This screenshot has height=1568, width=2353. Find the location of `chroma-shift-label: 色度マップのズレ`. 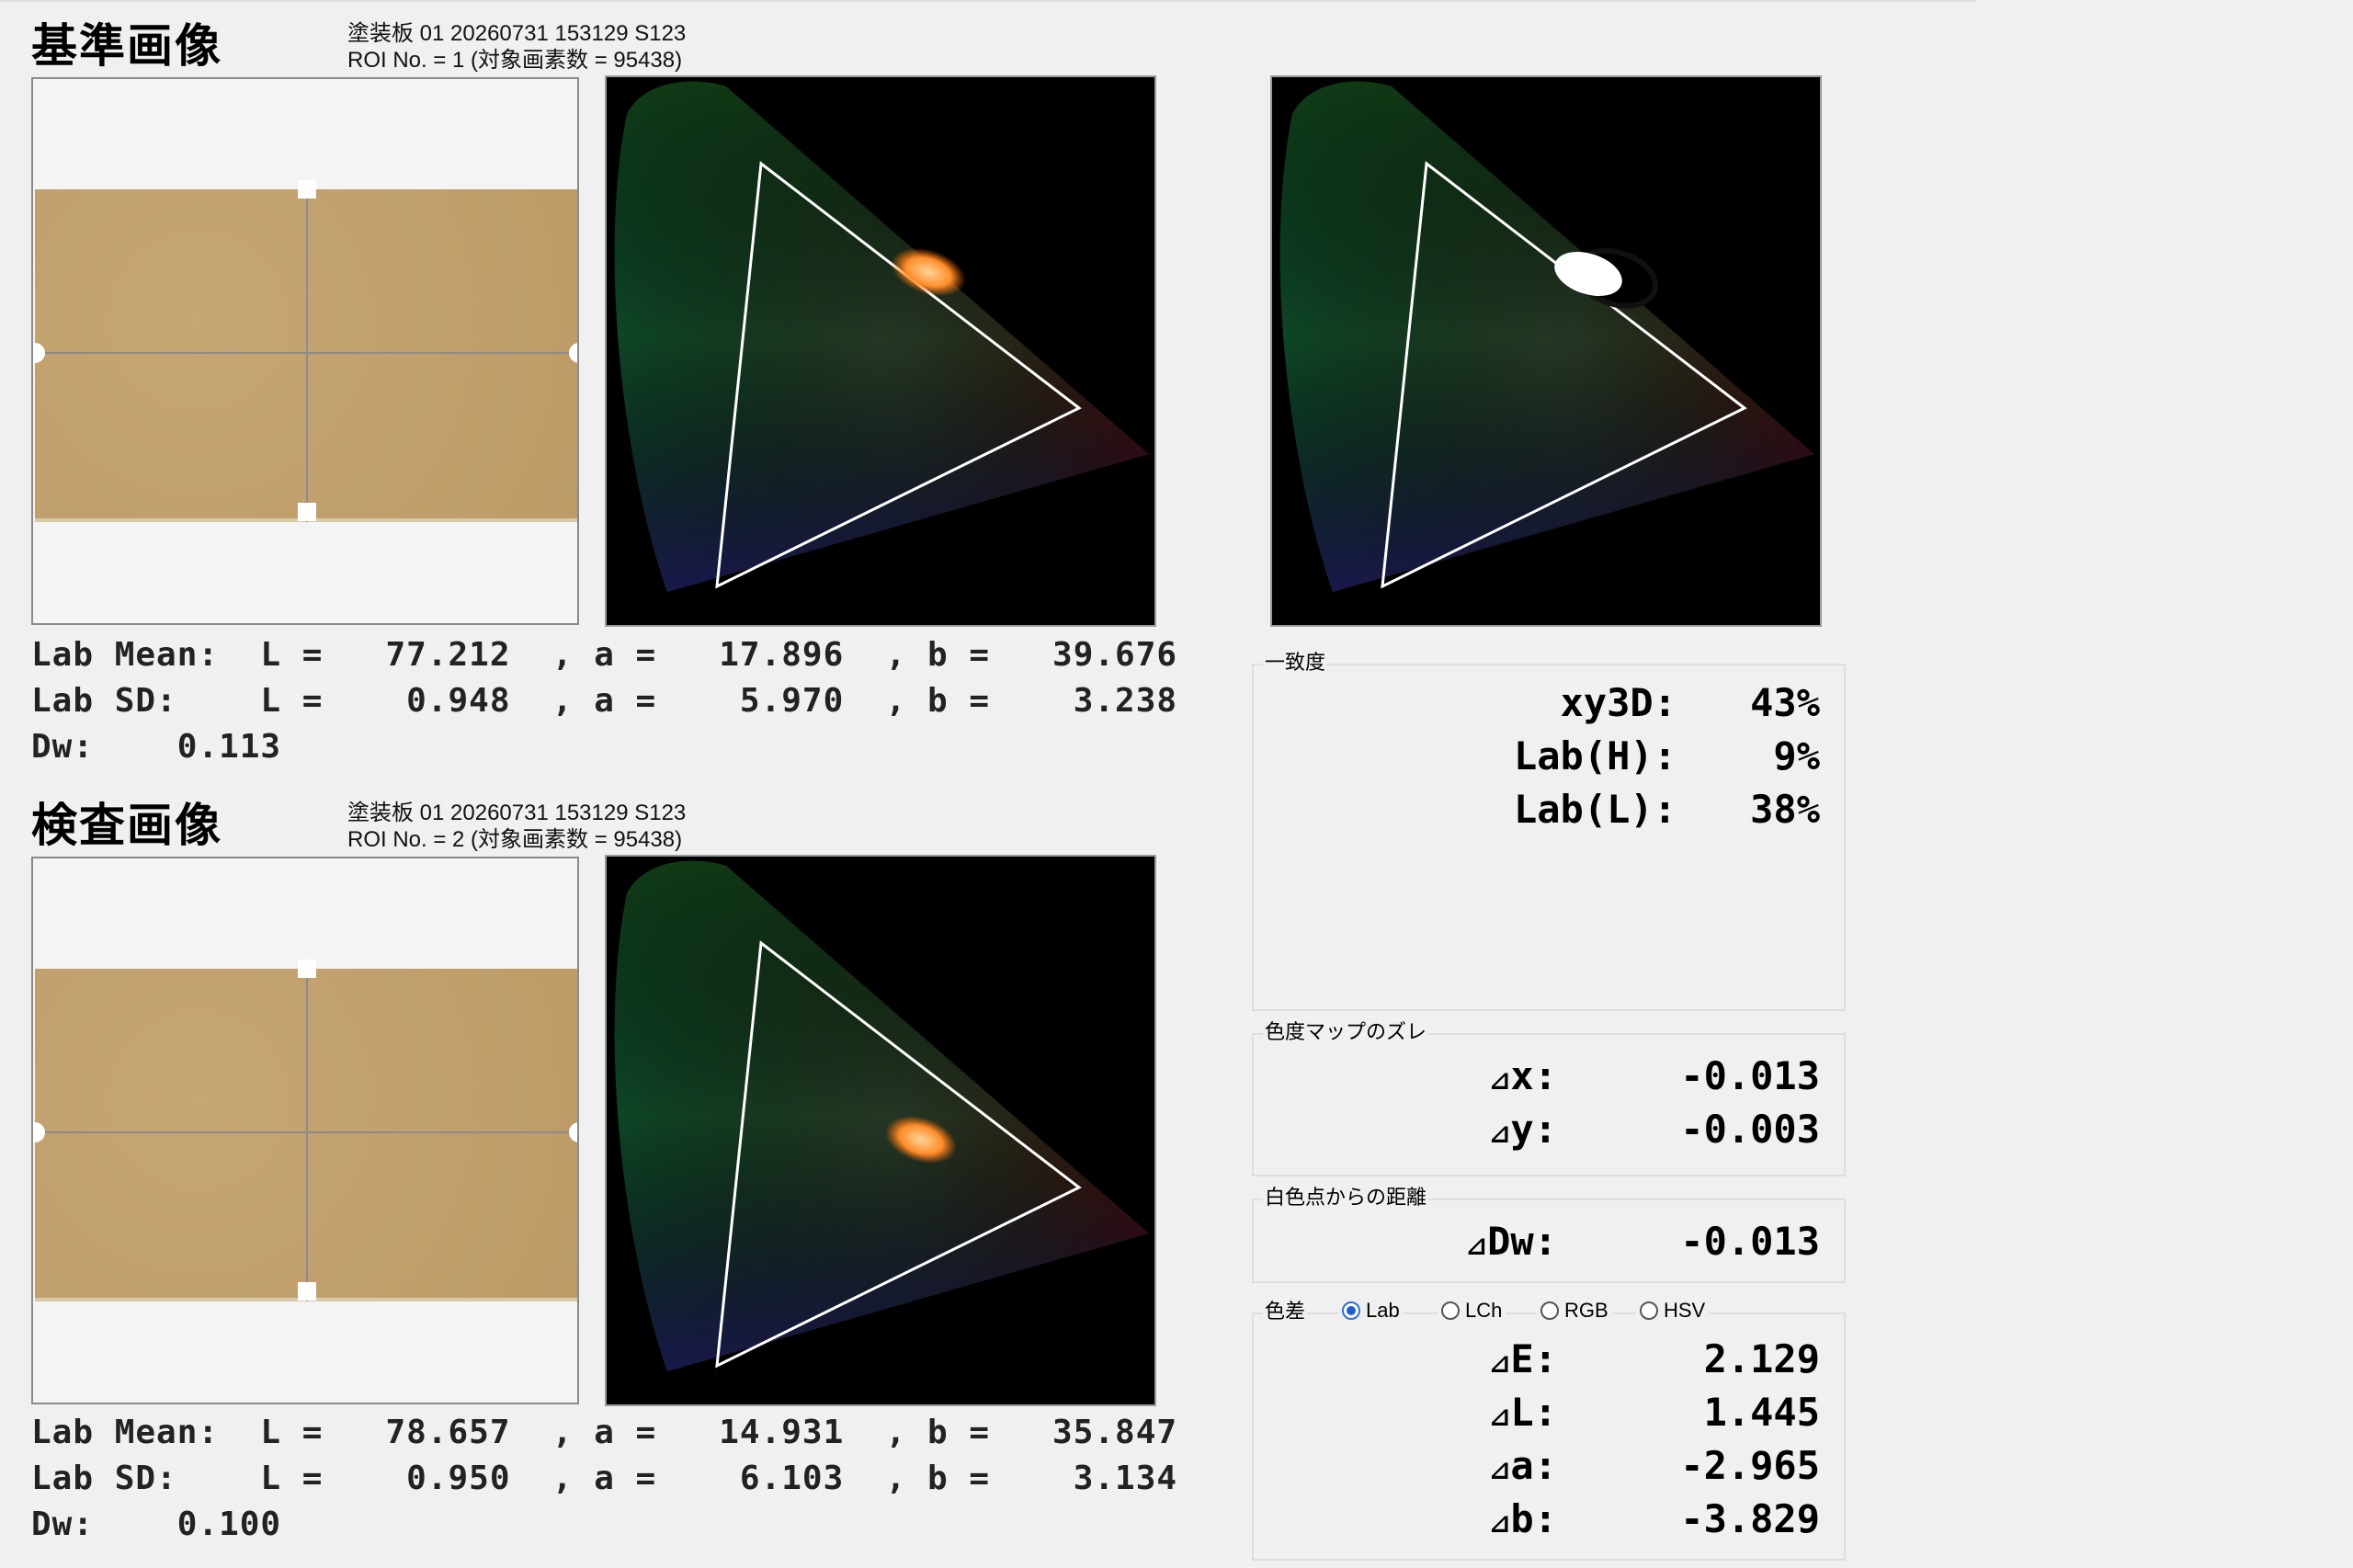

chroma-shift-label: 色度マップのズレ is located at coordinates (1346, 1032).